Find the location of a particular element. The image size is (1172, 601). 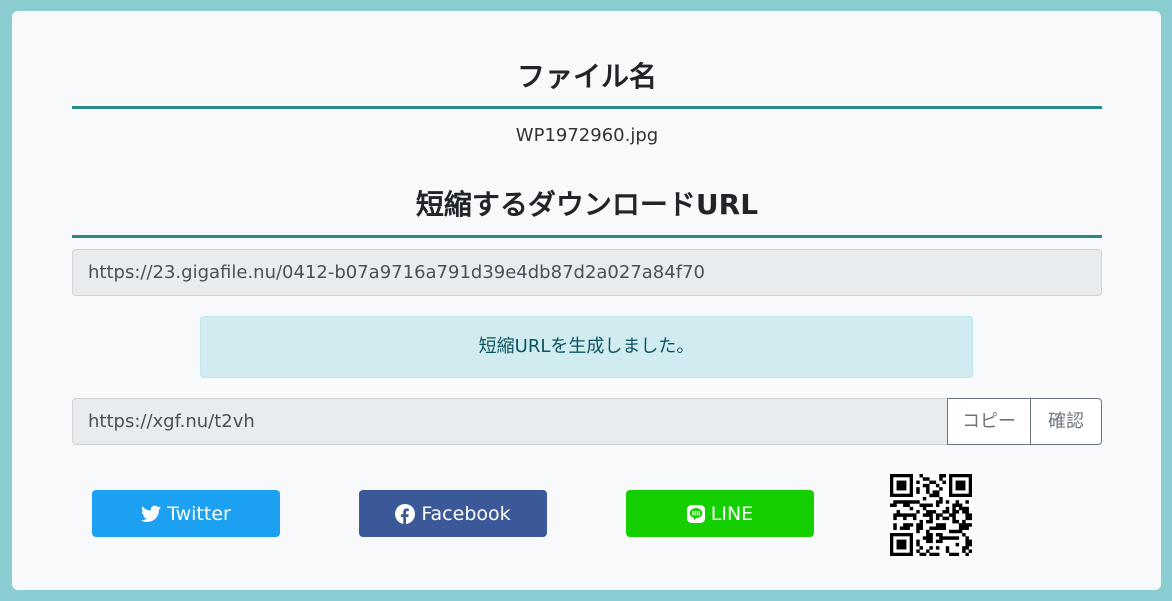

twitter-share-button: Twitter is located at coordinates (186, 513).